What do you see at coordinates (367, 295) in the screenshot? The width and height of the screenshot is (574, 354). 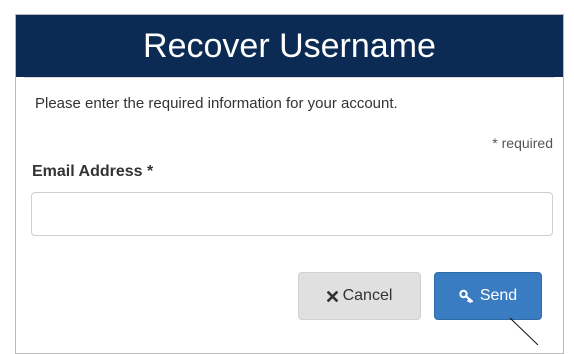 I see `cancel-button-label: Cancel` at bounding box center [367, 295].